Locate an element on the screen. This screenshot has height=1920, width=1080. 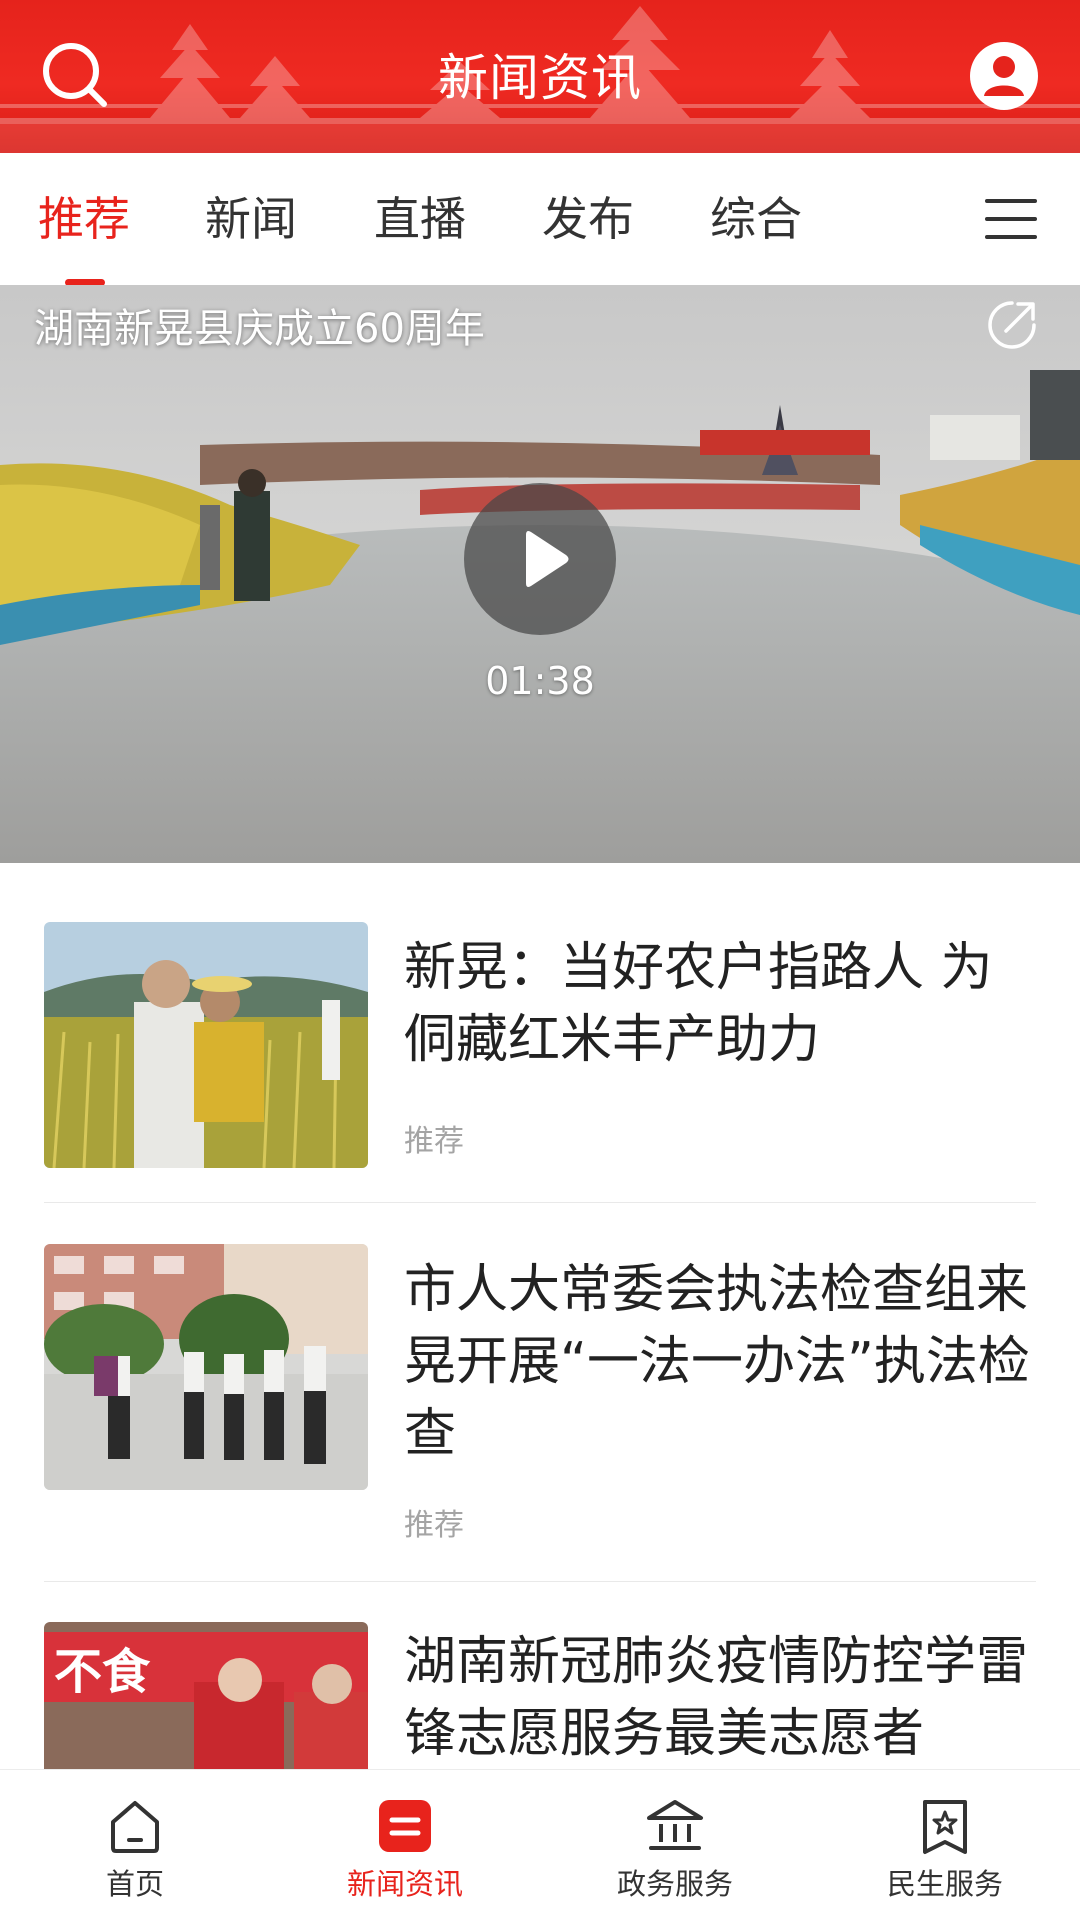
play-button is located at coordinates (540, 559).